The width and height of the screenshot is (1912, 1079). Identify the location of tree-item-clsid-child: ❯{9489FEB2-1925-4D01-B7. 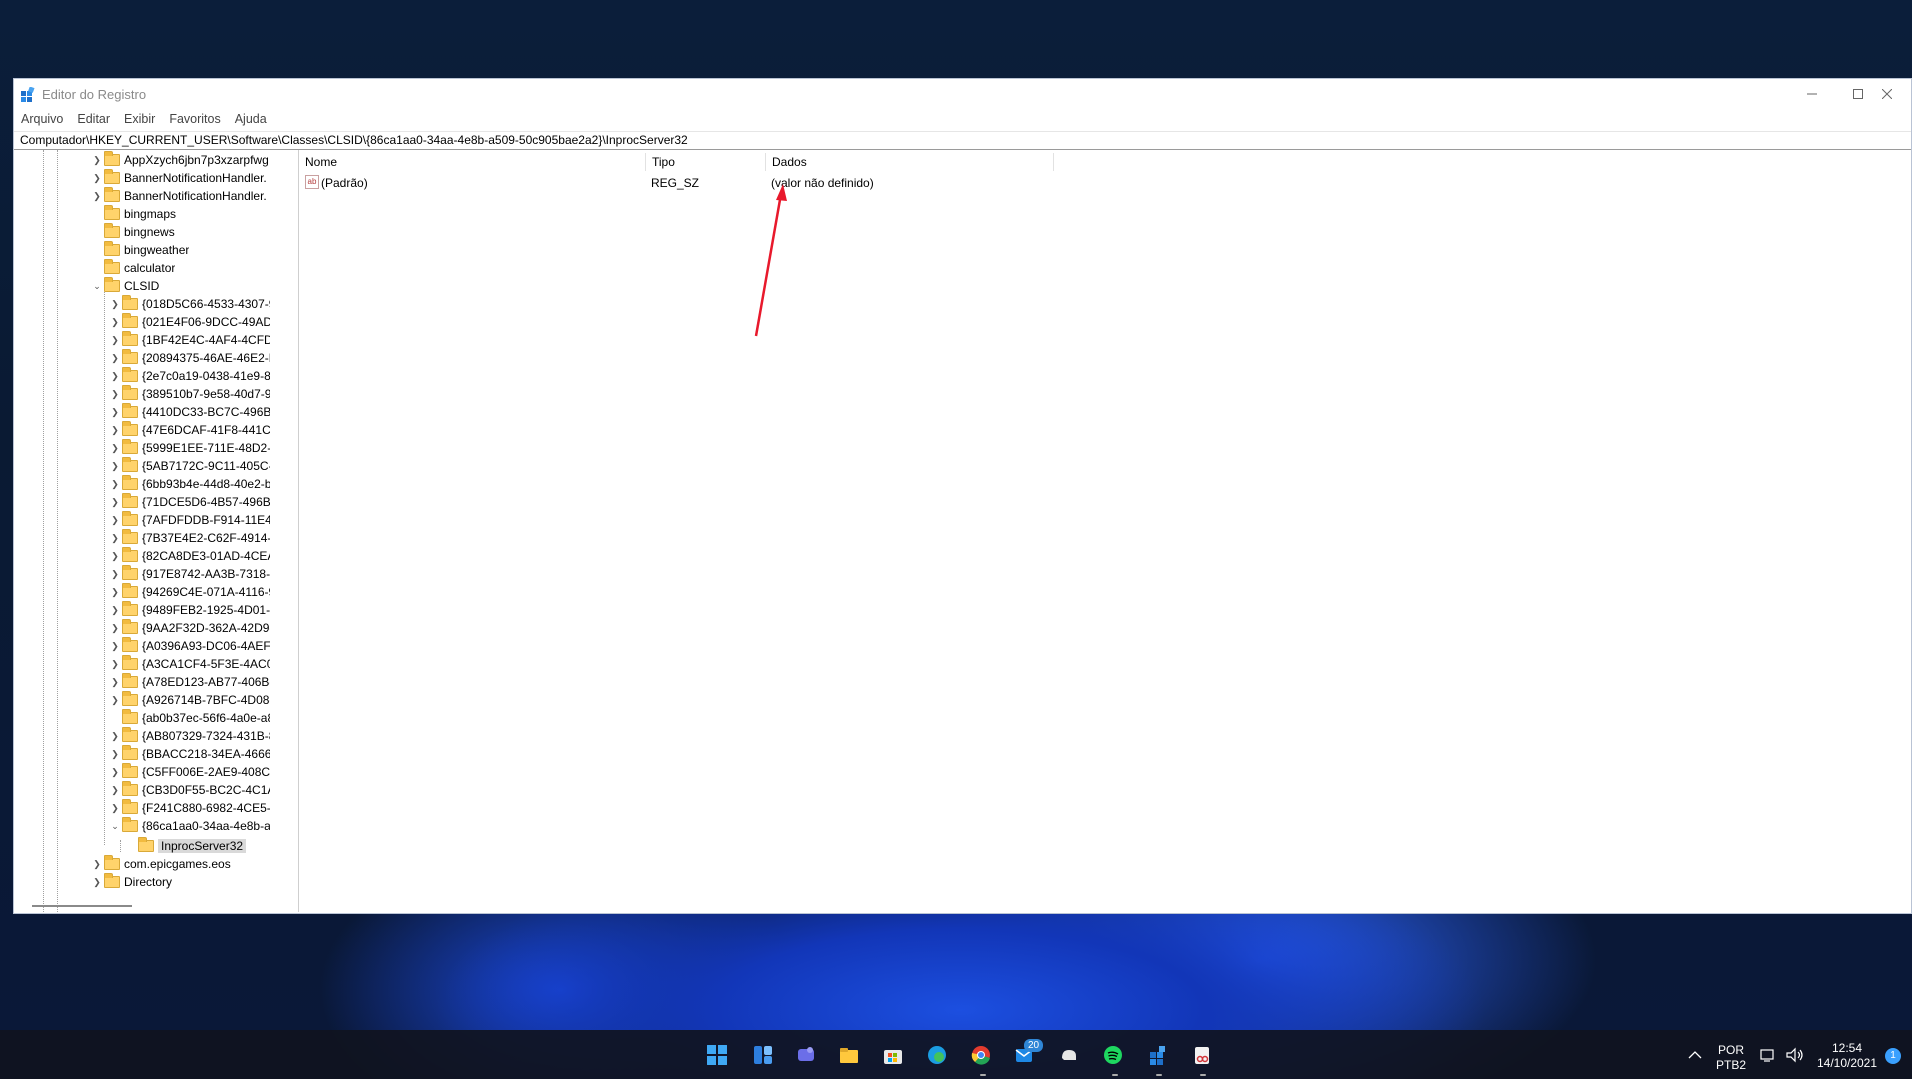
(189, 610).